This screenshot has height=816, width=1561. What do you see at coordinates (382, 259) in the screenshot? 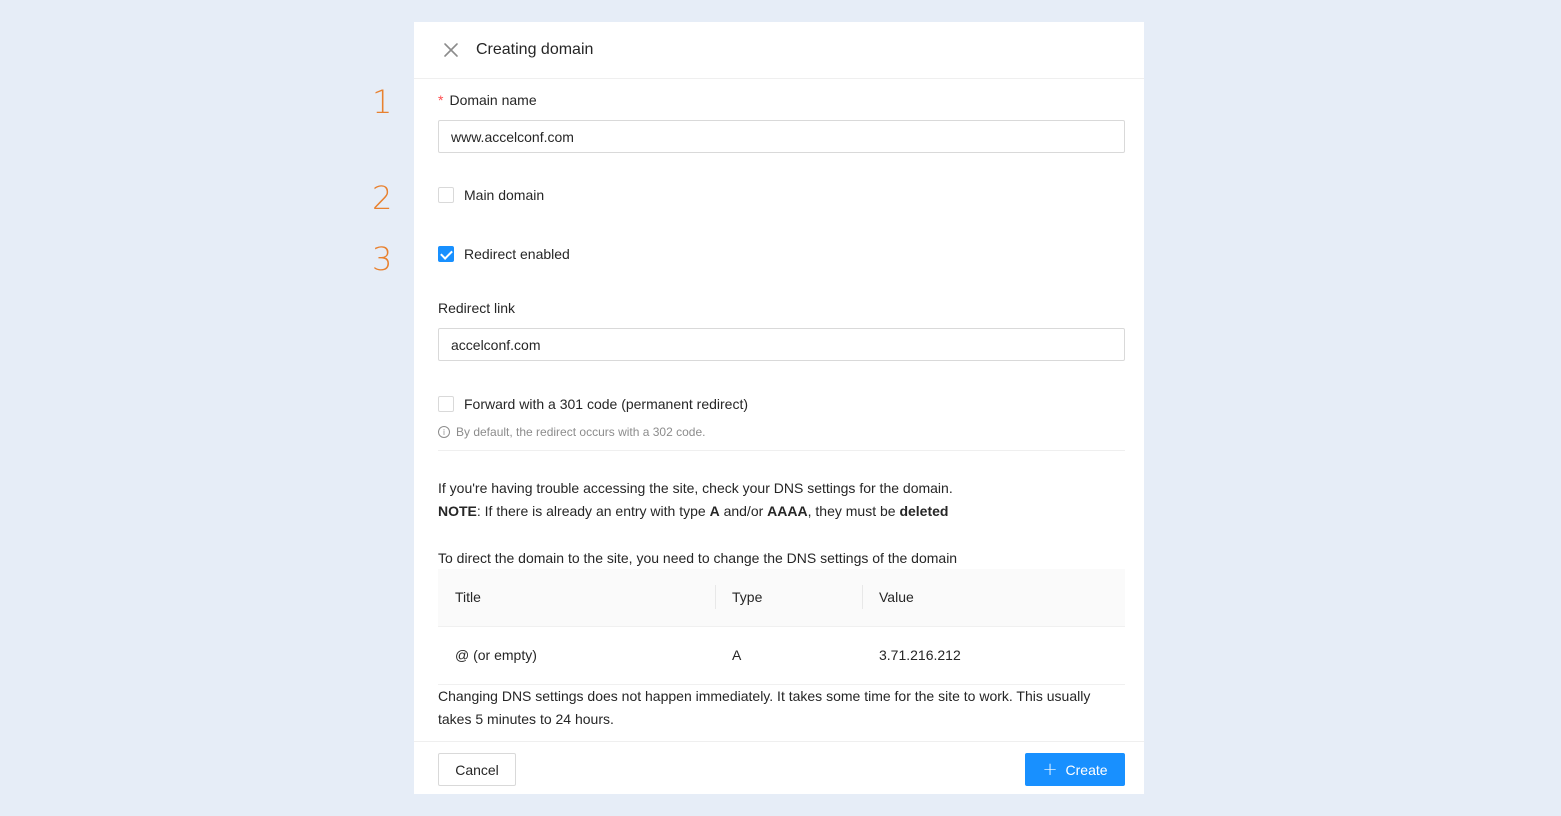
I see `step-number-3: 3` at bounding box center [382, 259].